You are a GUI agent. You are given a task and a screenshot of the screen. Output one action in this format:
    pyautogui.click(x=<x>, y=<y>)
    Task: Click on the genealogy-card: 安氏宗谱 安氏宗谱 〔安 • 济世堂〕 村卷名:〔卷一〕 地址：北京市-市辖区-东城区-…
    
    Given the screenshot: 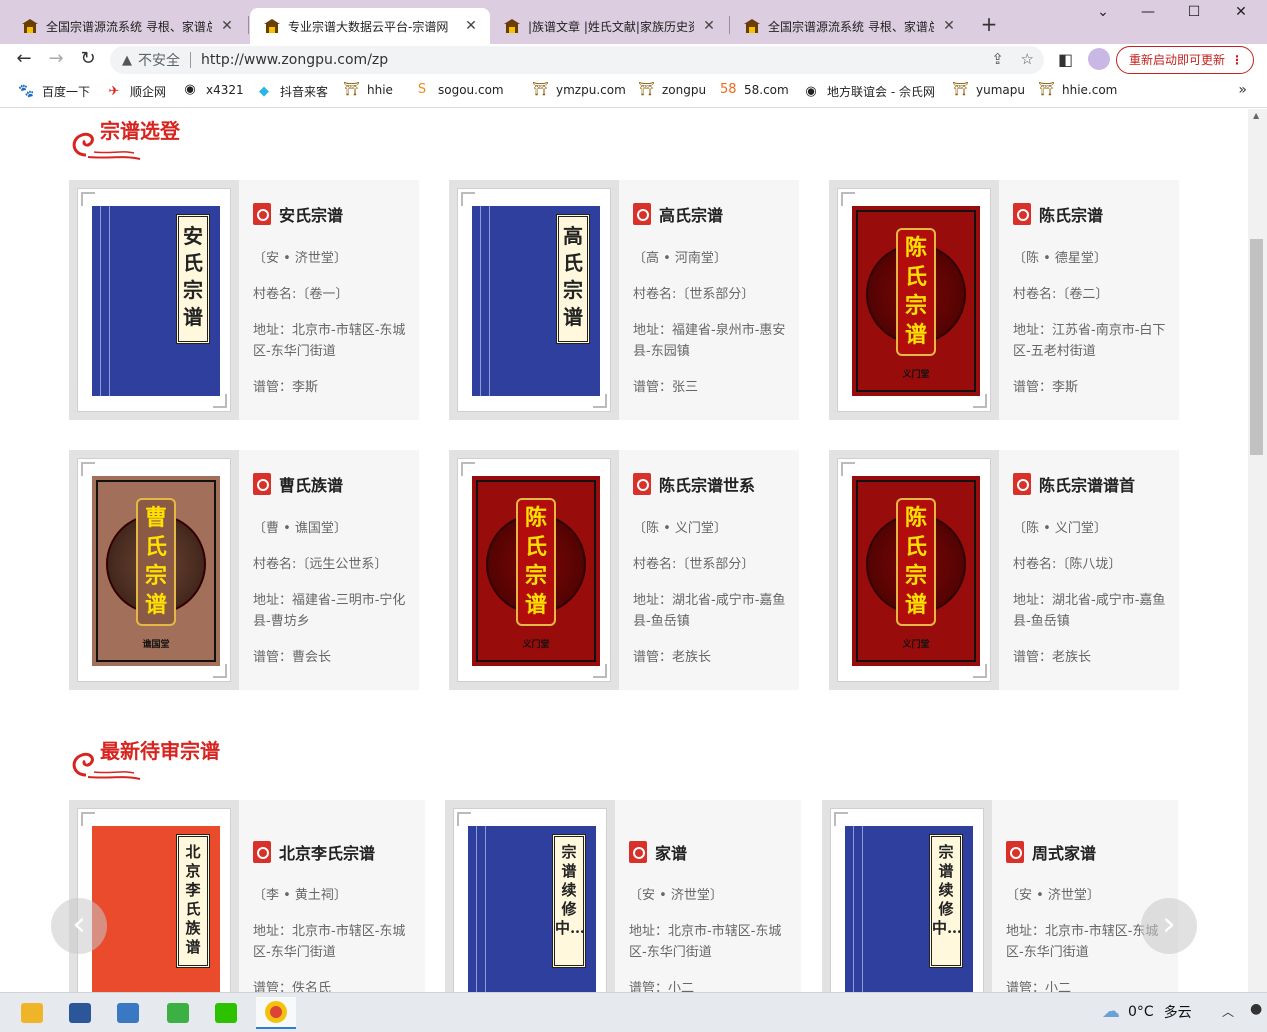 What is the action you would take?
    pyautogui.click(x=244, y=300)
    